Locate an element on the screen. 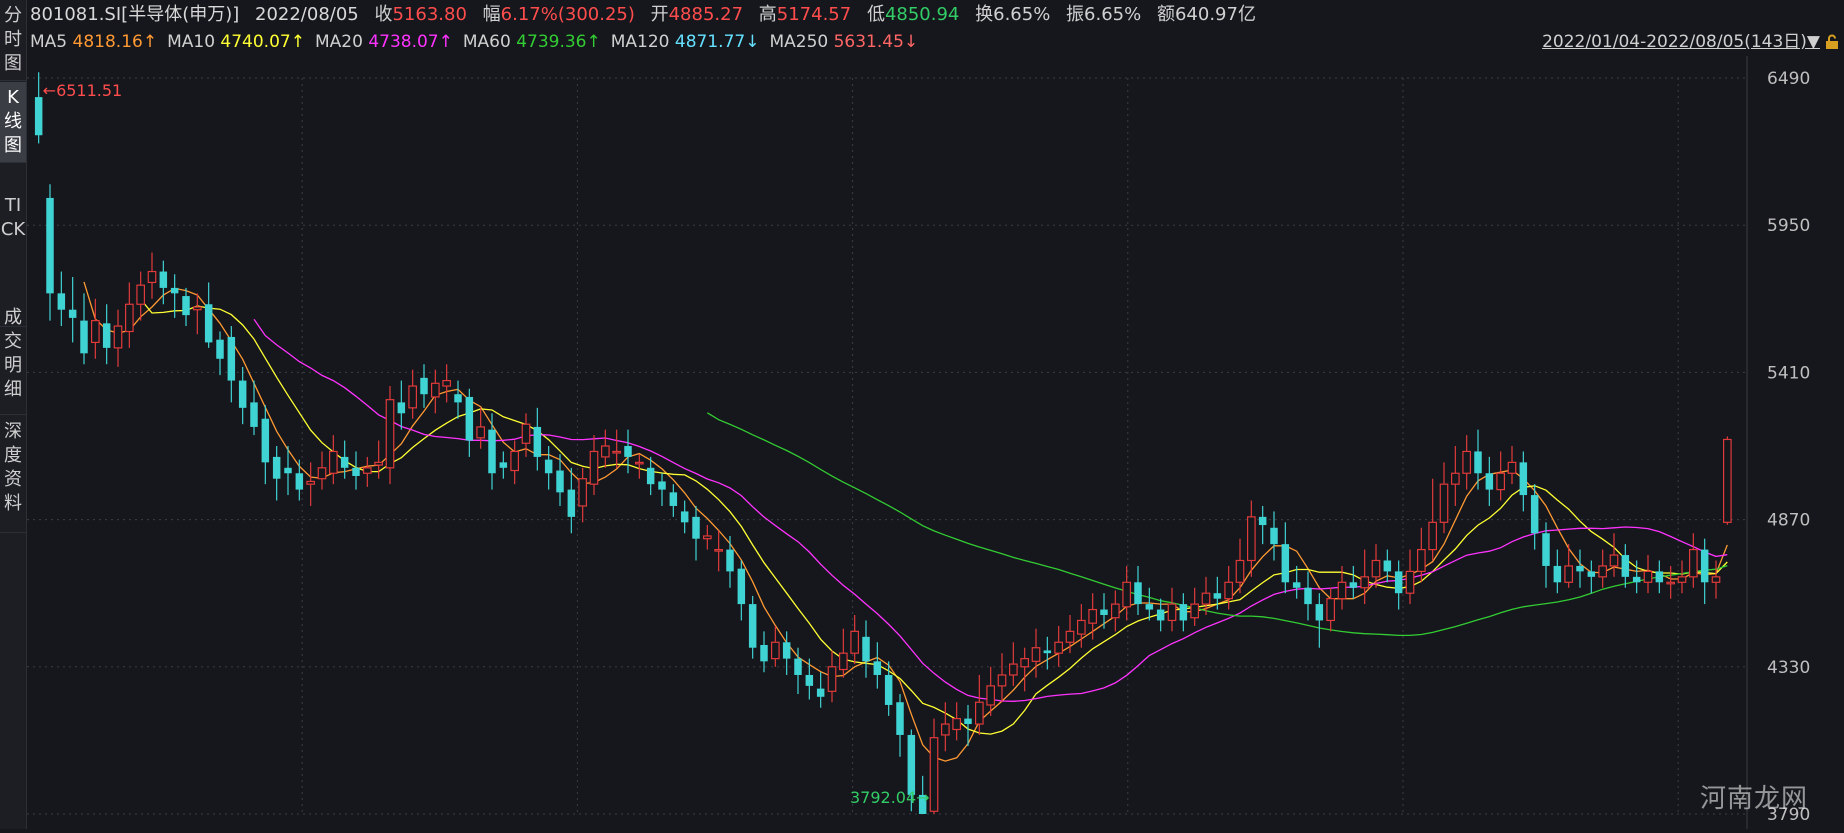 Image resolution: width=1844 pixels, height=833 pixels. high-label: 高 is located at coordinates (767, 14).